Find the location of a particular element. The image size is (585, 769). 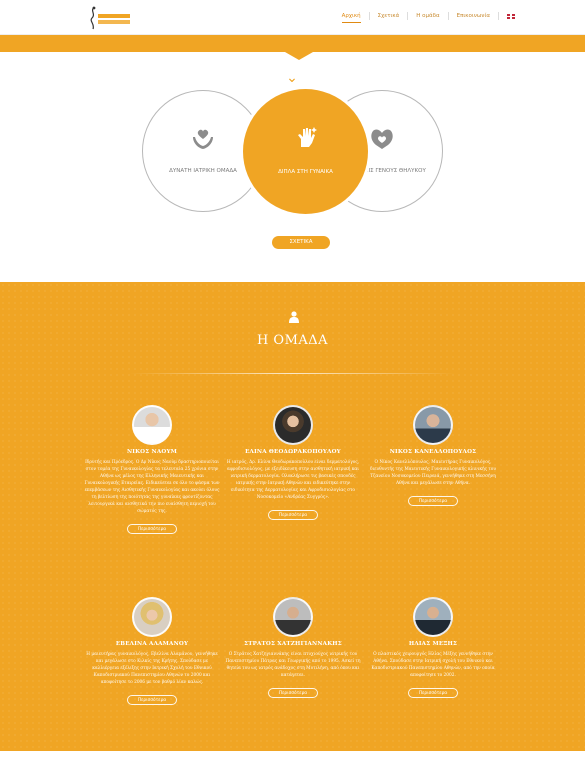

member-name: ΝΙΚΟΣ ΚΑΝΕΛΛΟΠΟΥΛΟΣ is located at coordinates (433, 452).